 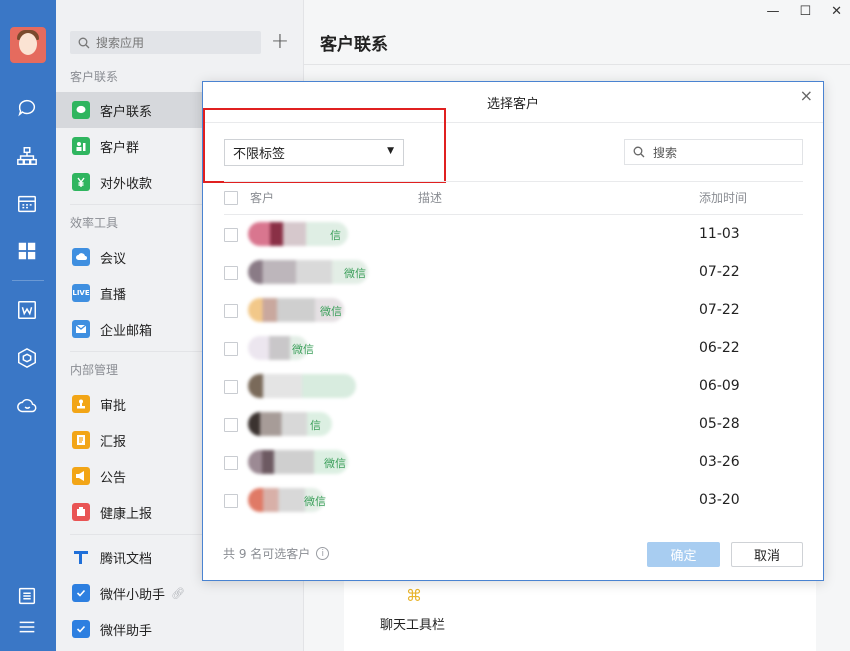 What do you see at coordinates (513, 463) in the screenshot?
I see `table-row: 微信 03-26` at bounding box center [513, 463].